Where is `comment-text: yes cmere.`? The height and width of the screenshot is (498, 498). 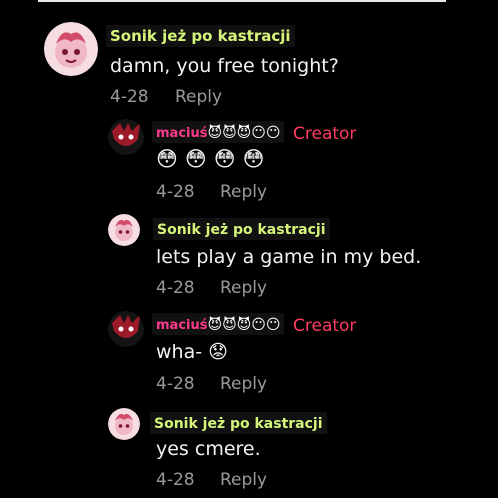 comment-text: yes cmere. is located at coordinates (208, 449).